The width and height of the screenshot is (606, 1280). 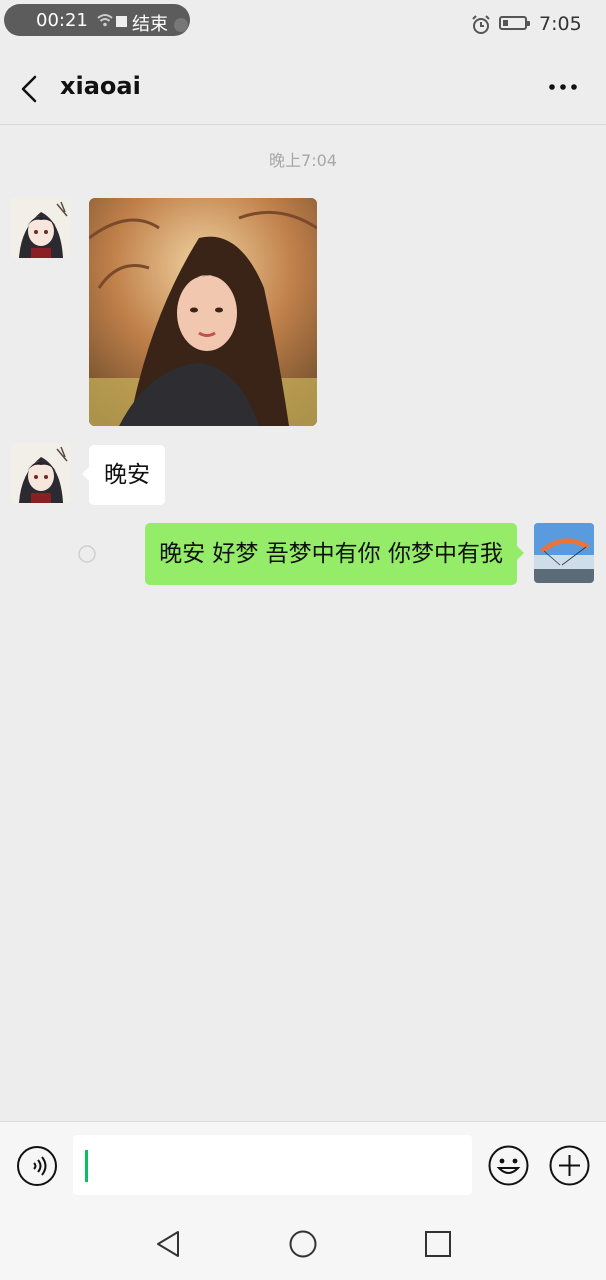 What do you see at coordinates (563, 87) in the screenshot?
I see `more-icon` at bounding box center [563, 87].